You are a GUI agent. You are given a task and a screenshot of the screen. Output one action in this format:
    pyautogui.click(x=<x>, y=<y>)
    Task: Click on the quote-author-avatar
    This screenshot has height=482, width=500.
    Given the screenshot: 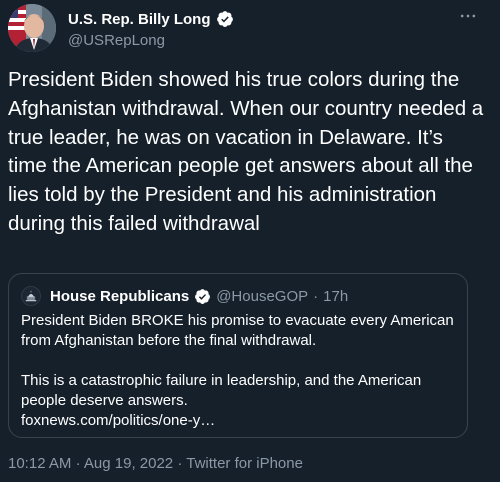 What is the action you would take?
    pyautogui.click(x=31, y=296)
    